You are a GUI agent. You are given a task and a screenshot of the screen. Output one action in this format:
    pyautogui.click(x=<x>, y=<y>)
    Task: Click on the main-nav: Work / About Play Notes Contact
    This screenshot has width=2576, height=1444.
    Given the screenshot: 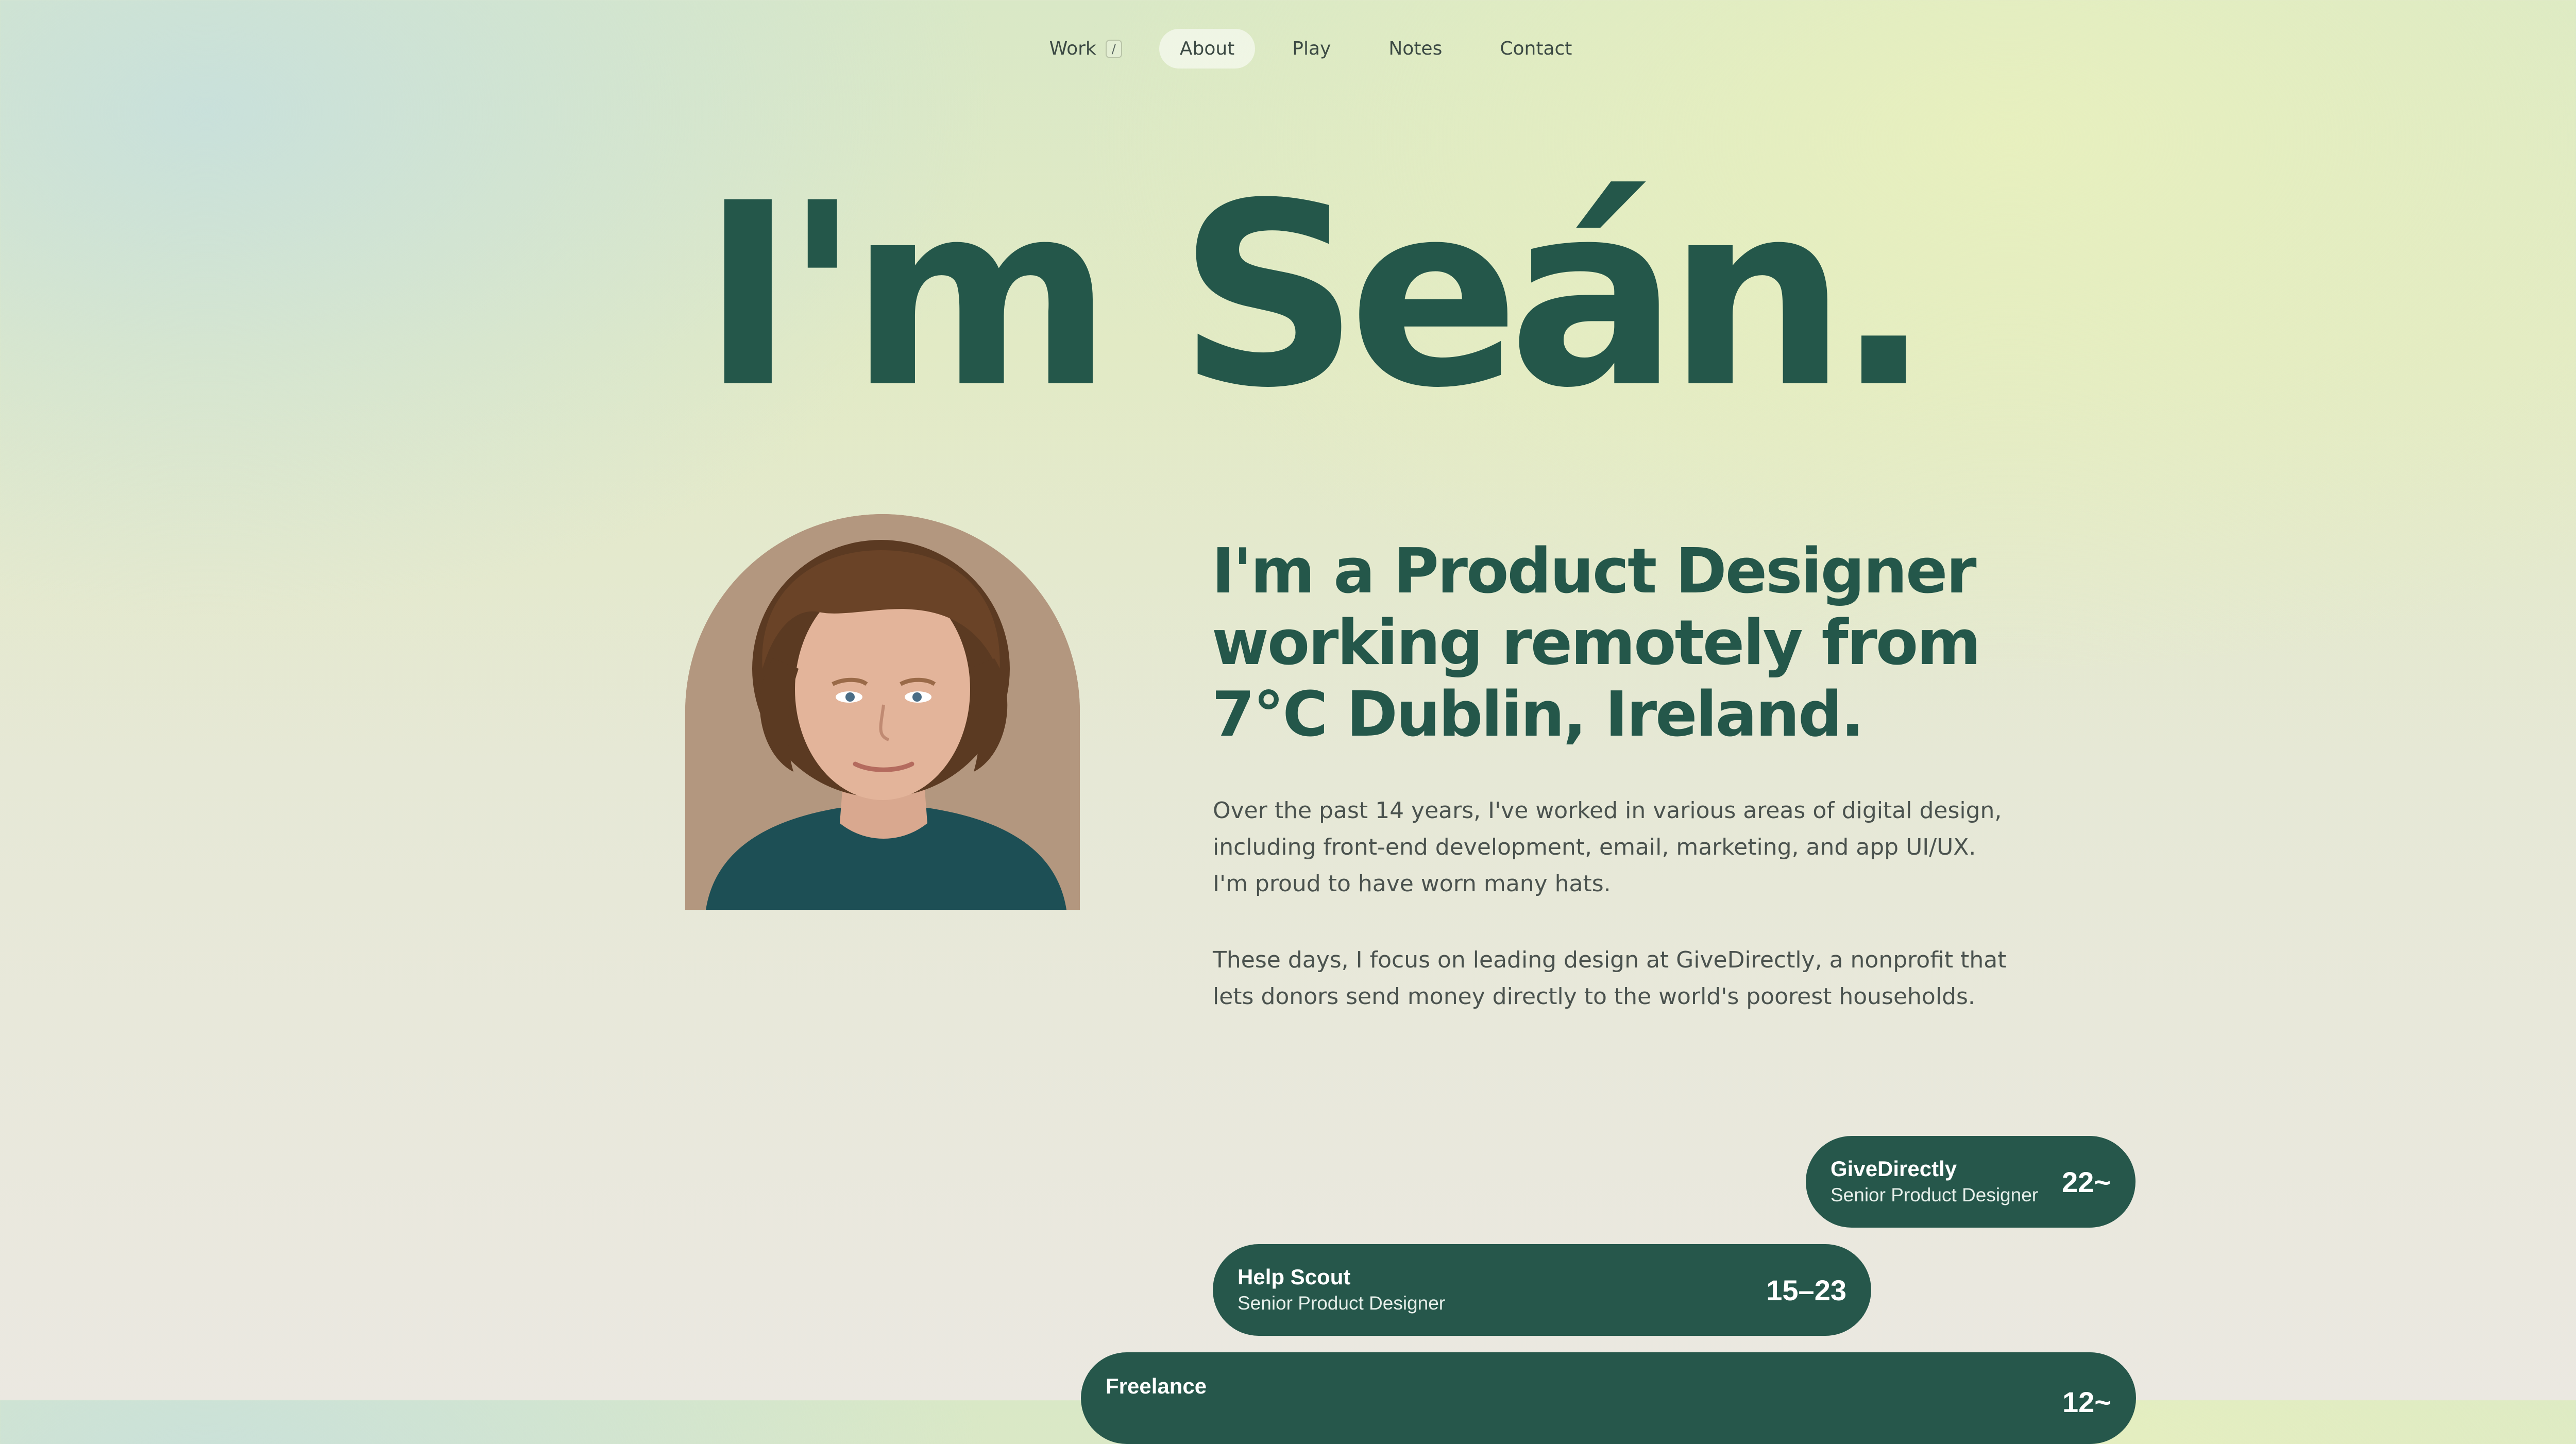 What is the action you would take?
    pyautogui.click(x=1288, y=49)
    